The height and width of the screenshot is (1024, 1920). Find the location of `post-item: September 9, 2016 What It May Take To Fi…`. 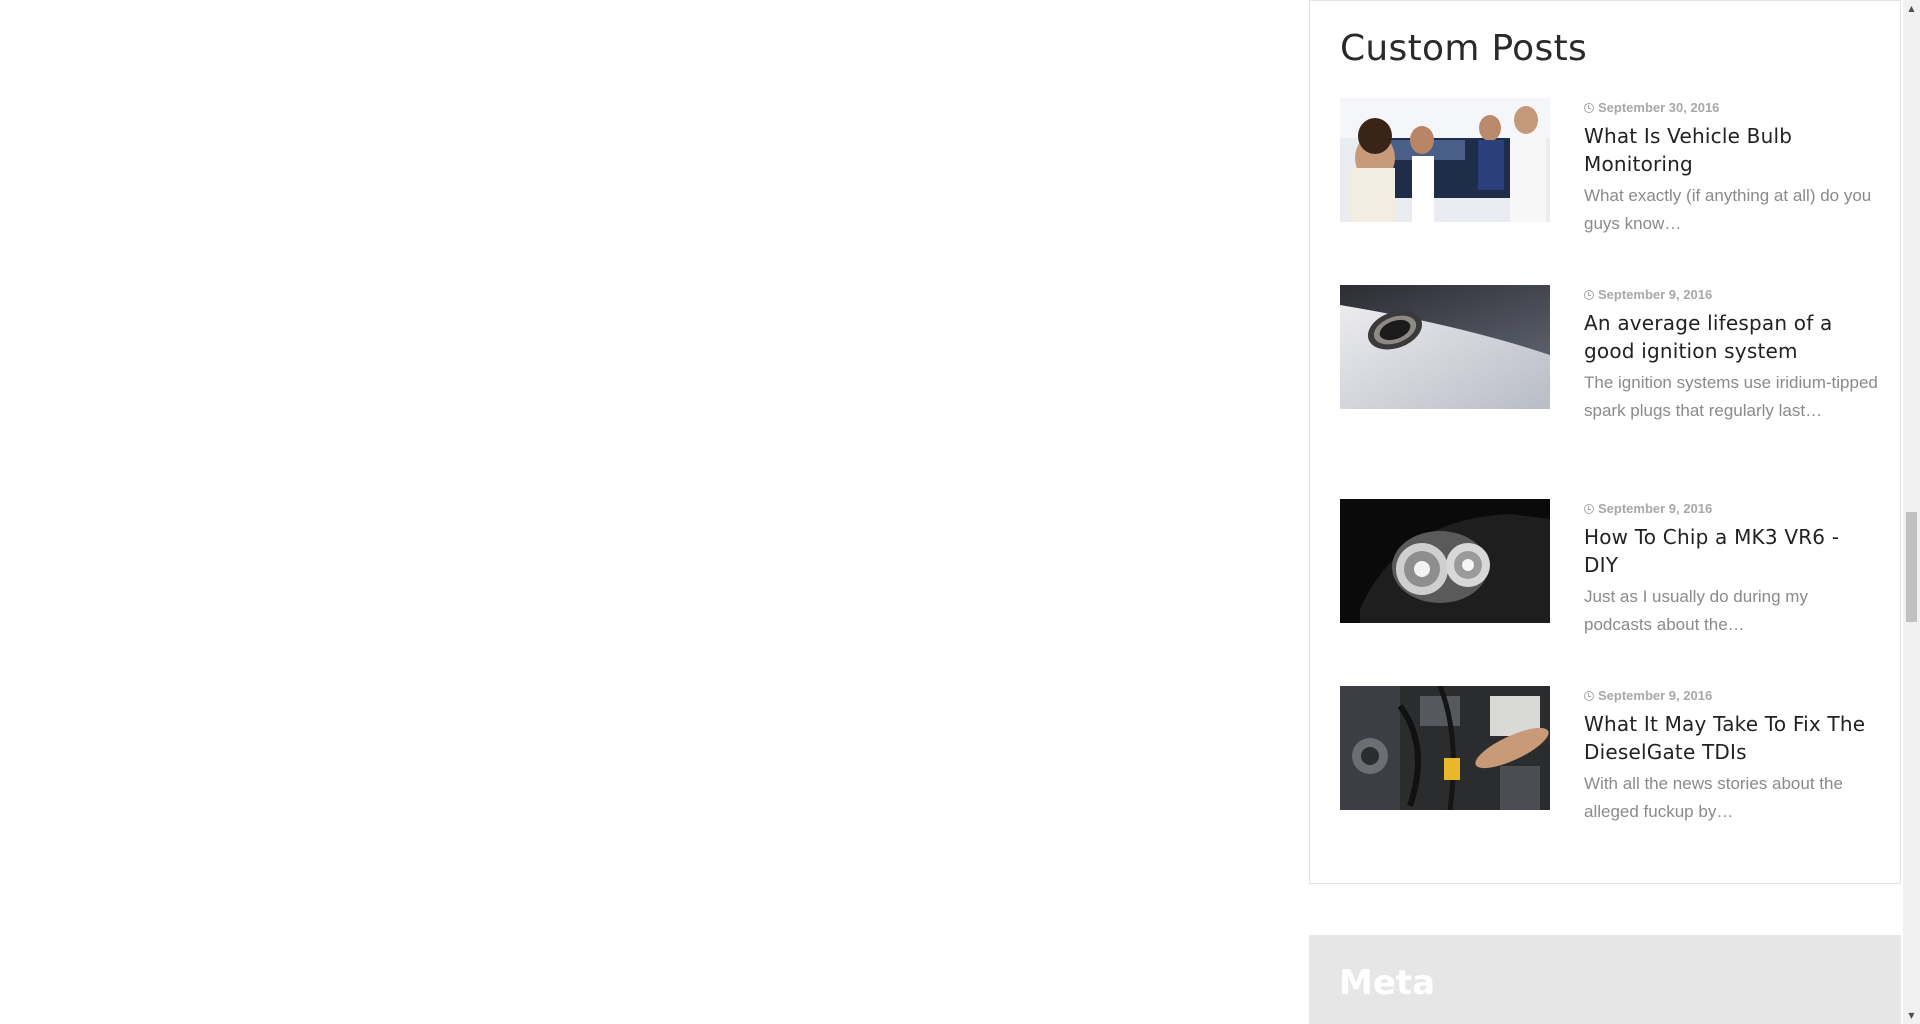

post-item: September 9, 2016 What It May Take To Fi… is located at coordinates (1605, 761).